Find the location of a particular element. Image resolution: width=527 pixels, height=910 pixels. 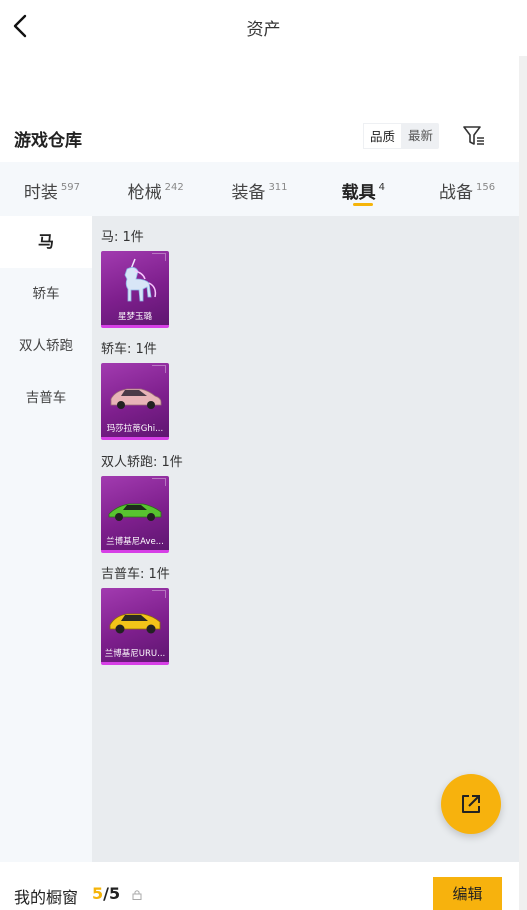

tab-vehicles: 载具 4 is located at coordinates (363, 189).